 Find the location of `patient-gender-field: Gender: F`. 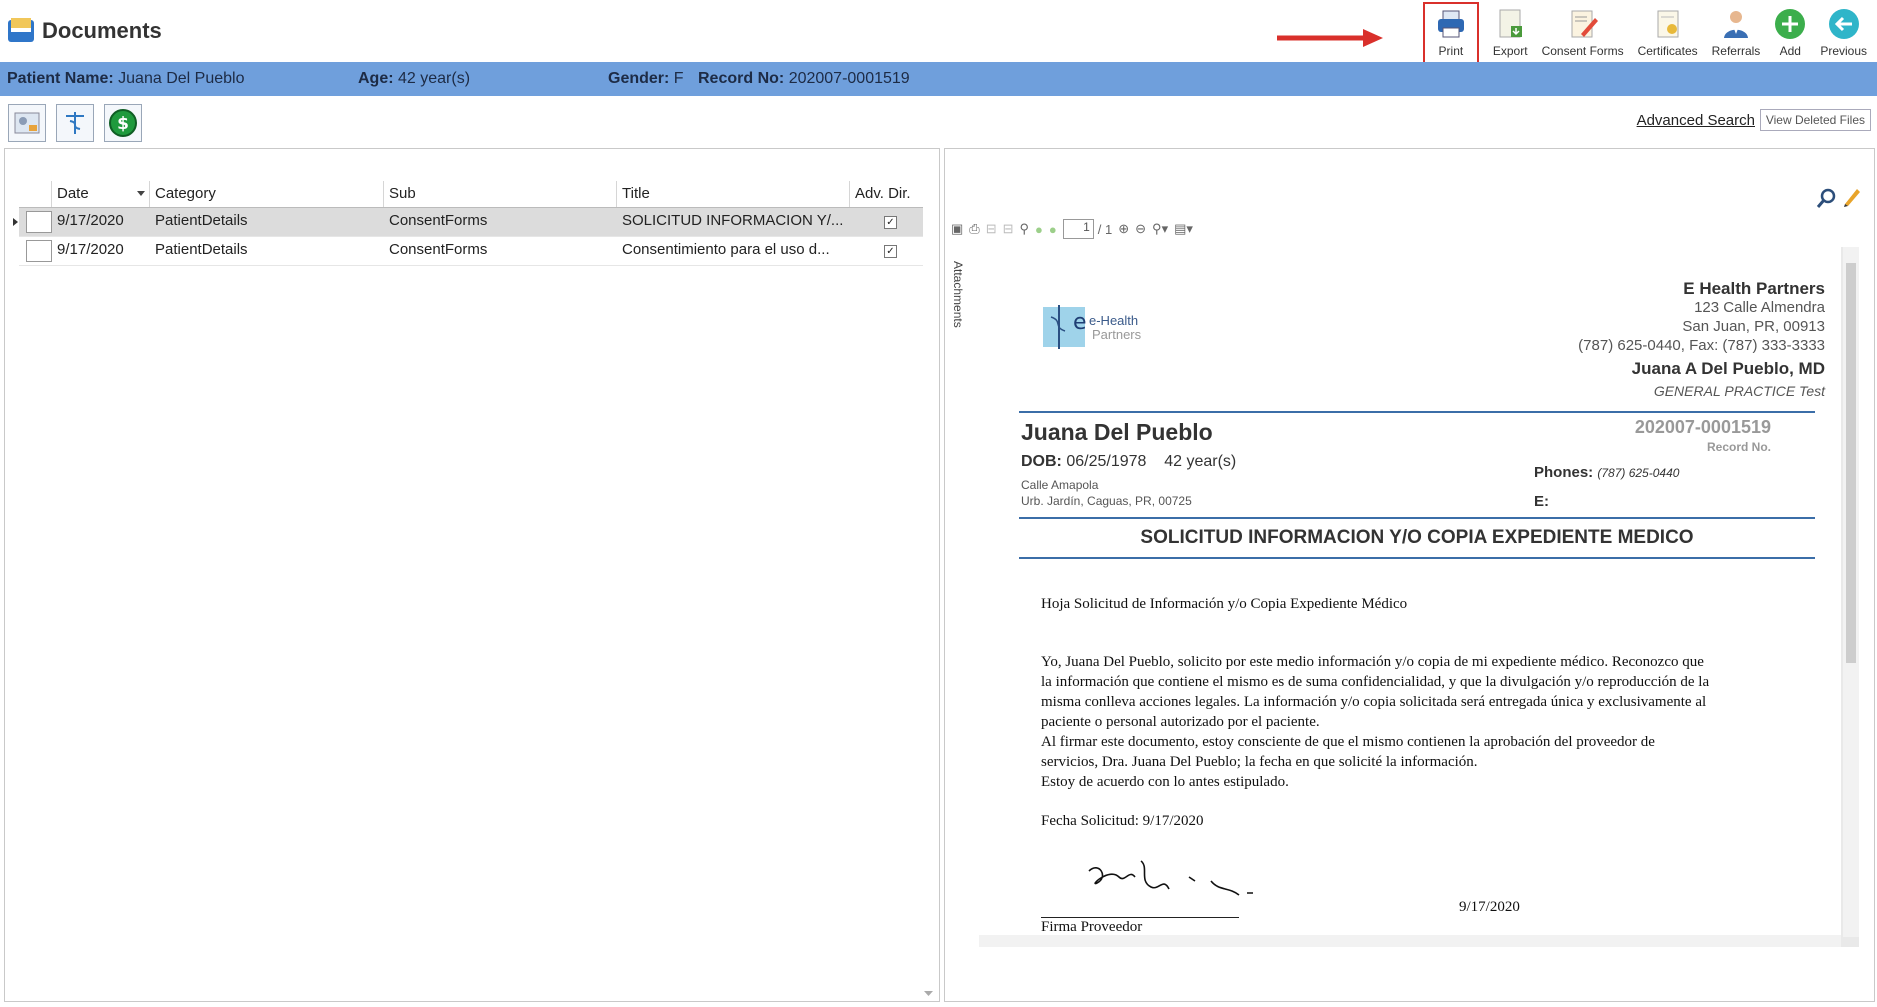

patient-gender-field: Gender: F is located at coordinates (646, 78).